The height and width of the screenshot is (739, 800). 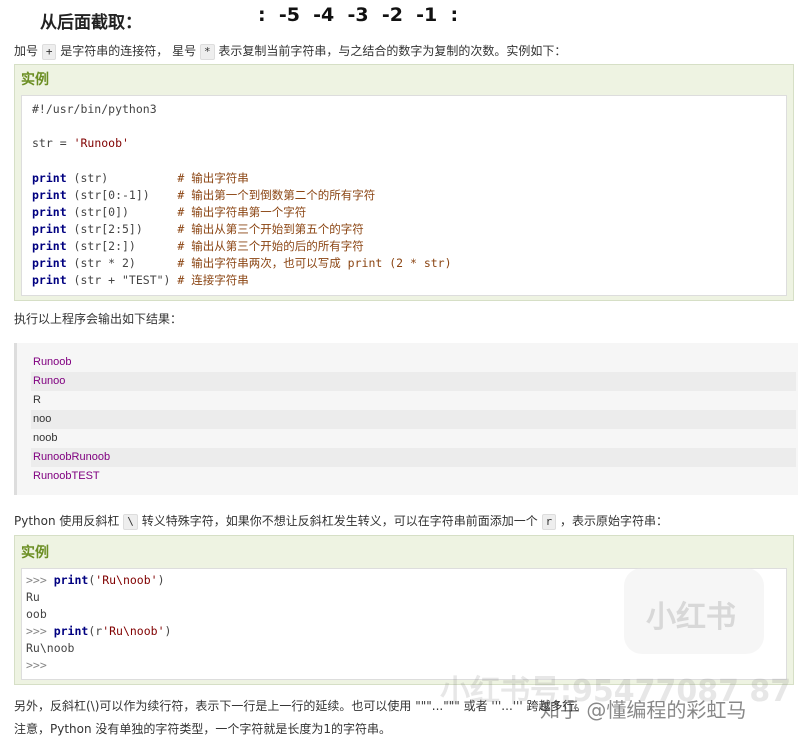 I want to click on output-line: RunoobRunoob, so click(x=413, y=457).